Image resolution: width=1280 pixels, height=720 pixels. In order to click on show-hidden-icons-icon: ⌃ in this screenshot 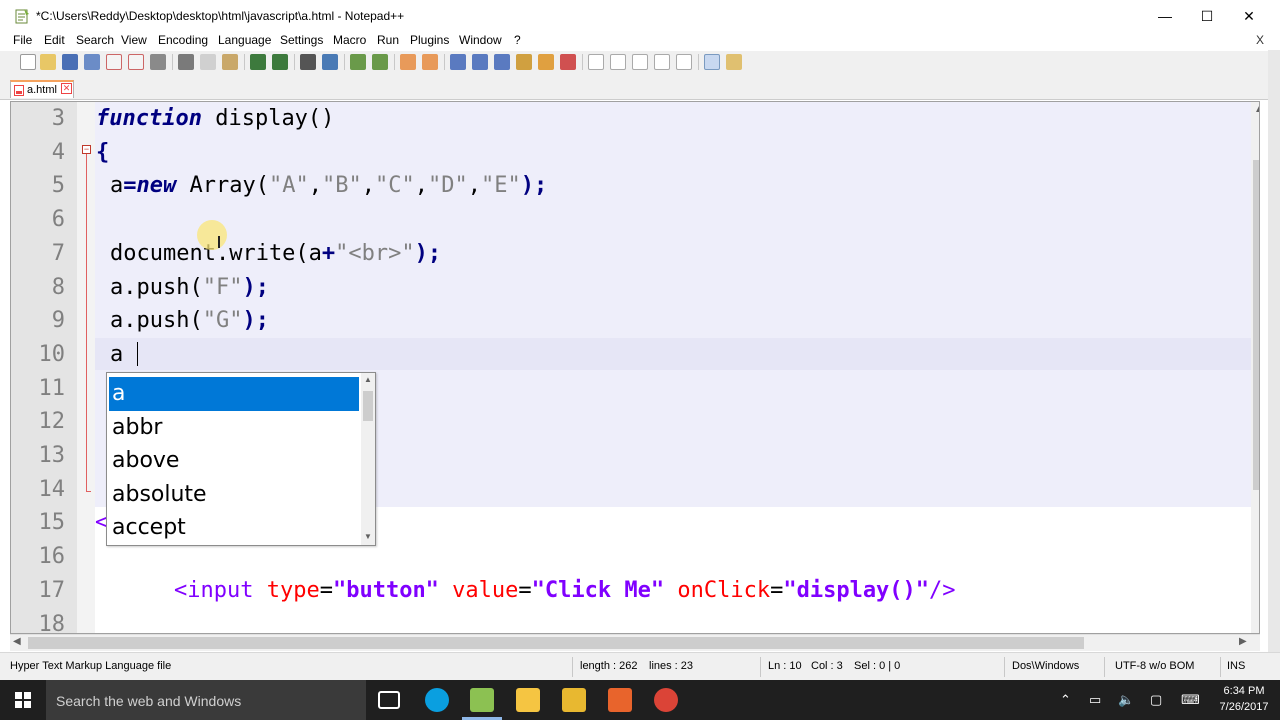, I will do `click(1065, 700)`.